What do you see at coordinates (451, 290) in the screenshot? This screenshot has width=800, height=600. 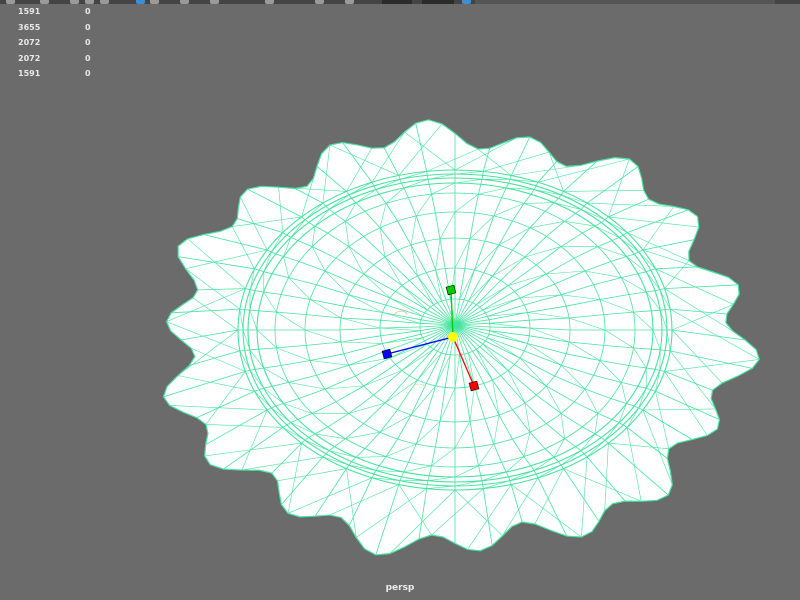 I see `y-axis-handle` at bounding box center [451, 290].